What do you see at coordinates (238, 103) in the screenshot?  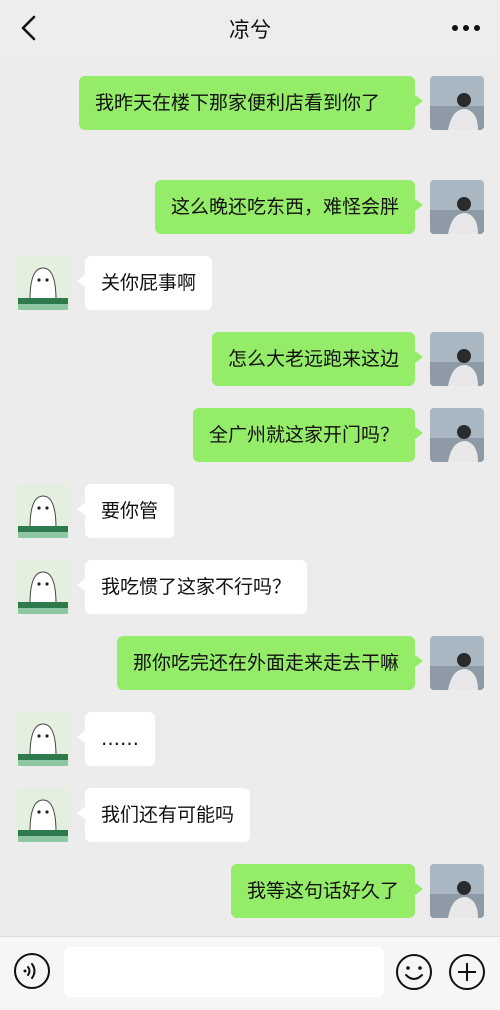 I see `message-text: 我昨天在楼下那家便利店看到你了` at bounding box center [238, 103].